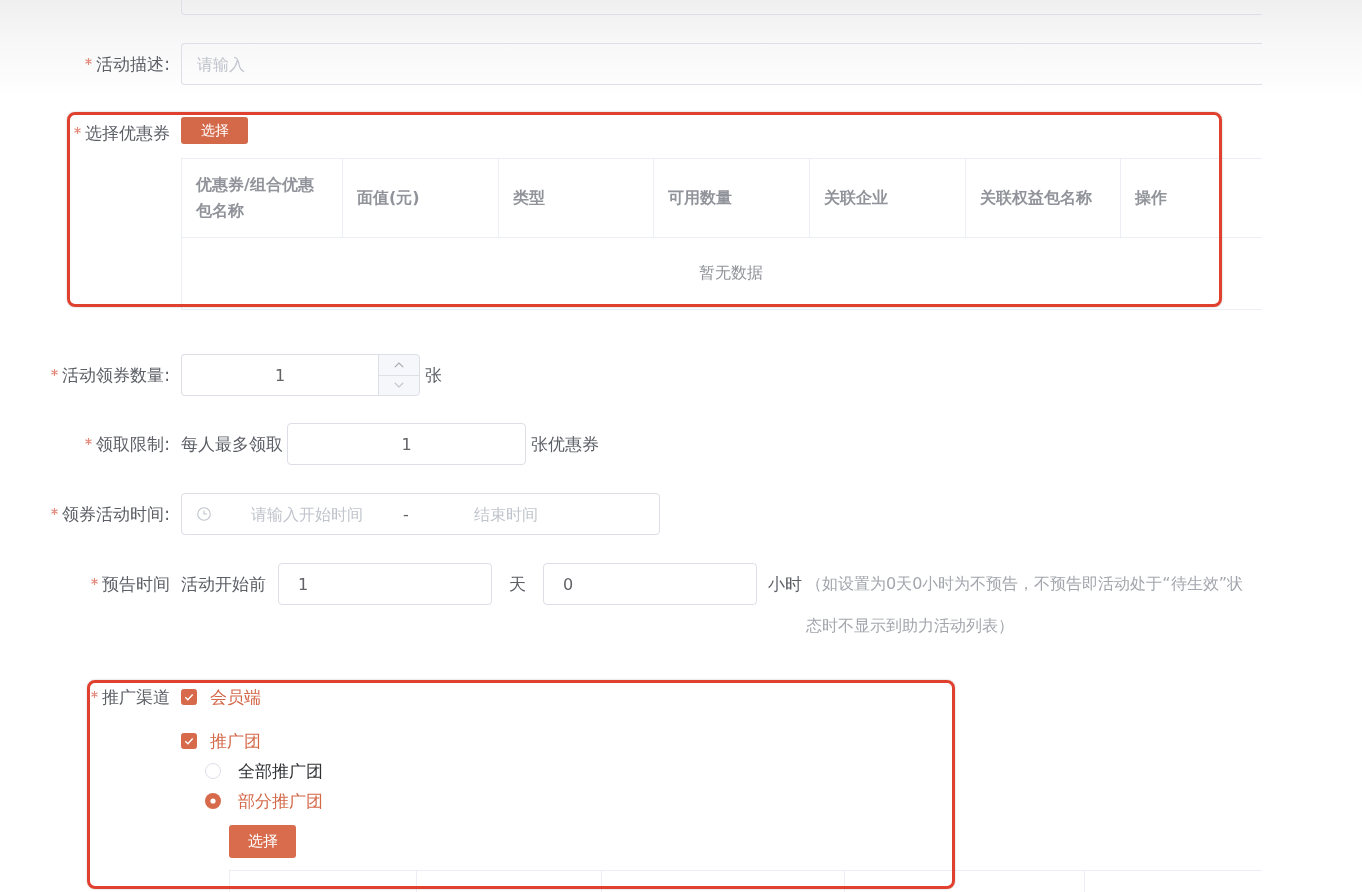 The height and width of the screenshot is (892, 1362). Describe the element at coordinates (235, 697) in the screenshot. I see `checkbox-label: 会员端` at that location.